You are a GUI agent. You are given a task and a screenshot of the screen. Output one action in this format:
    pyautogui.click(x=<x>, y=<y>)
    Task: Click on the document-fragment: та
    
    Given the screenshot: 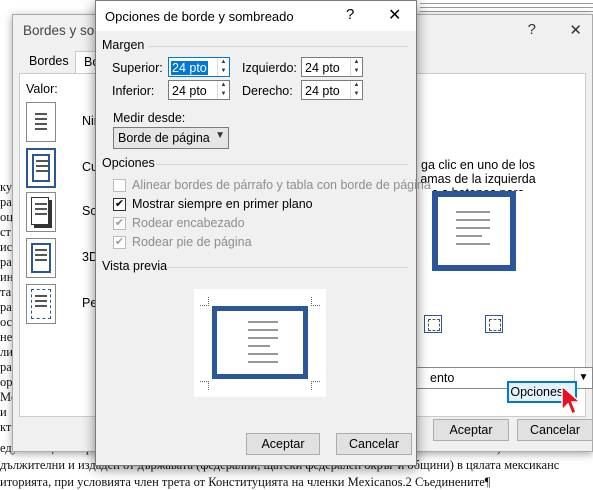 What is the action you would take?
    pyautogui.click(x=6, y=292)
    